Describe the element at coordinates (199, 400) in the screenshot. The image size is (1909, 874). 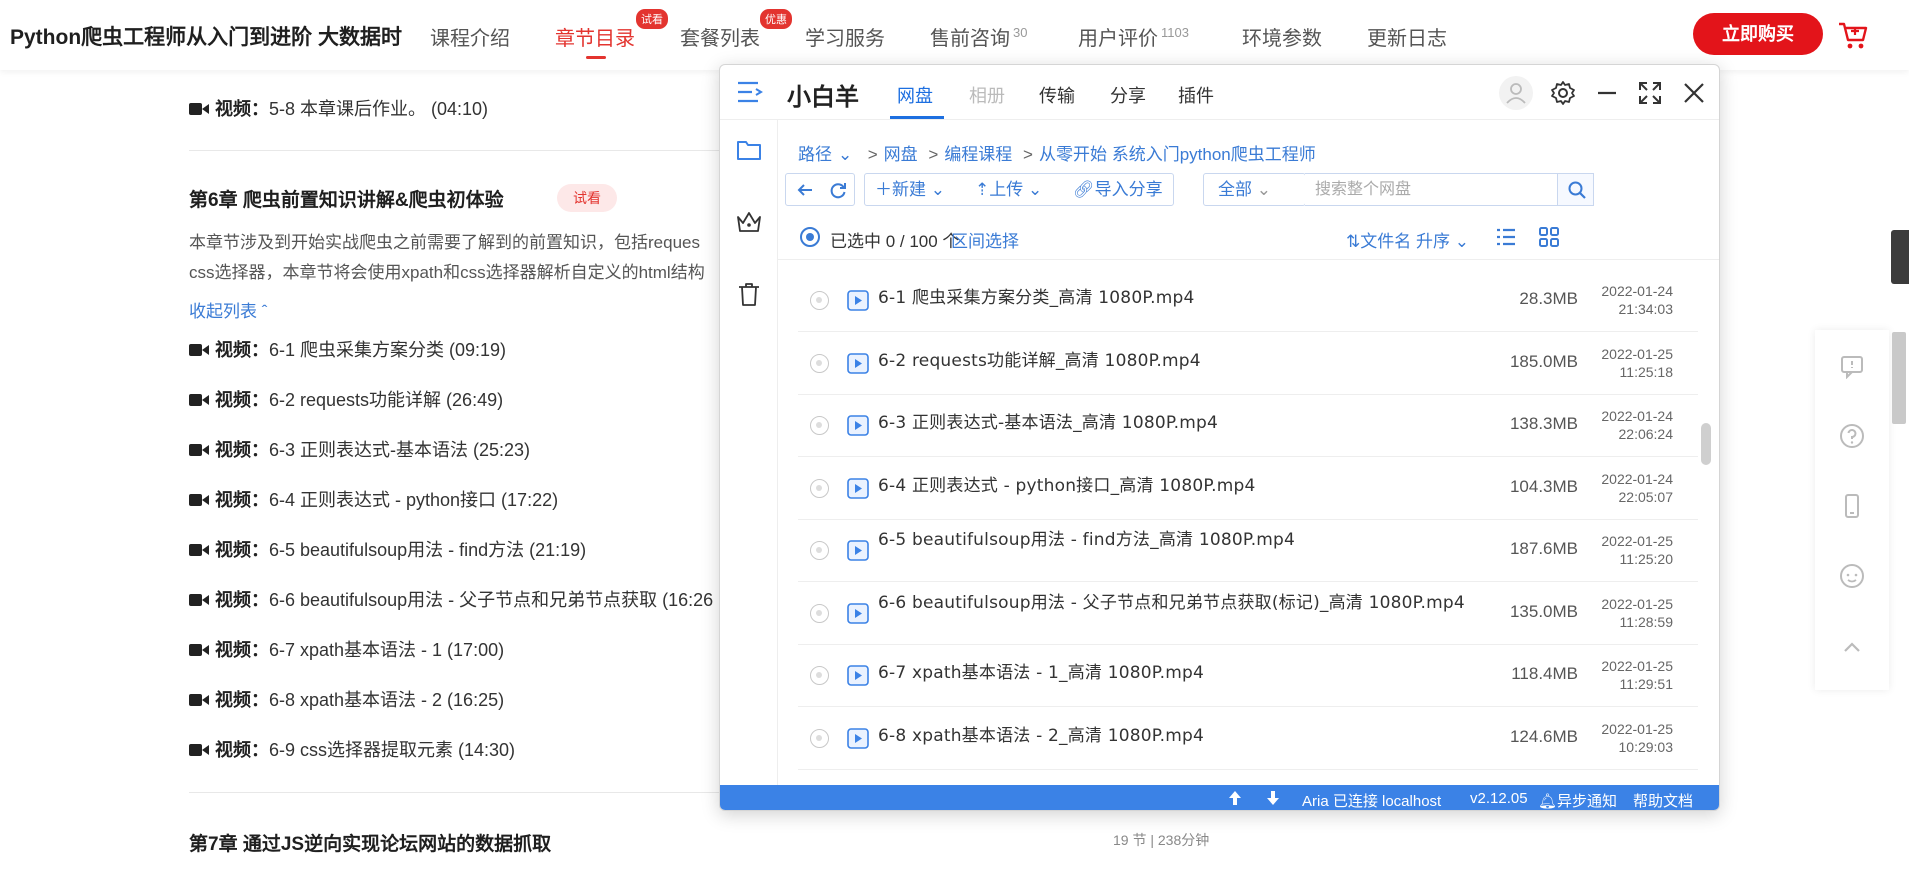
I see `video-icon` at that location.